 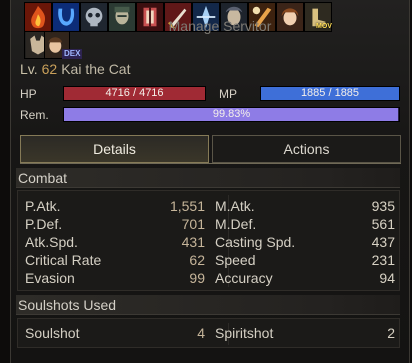 I want to click on hp-bar: 4716 / 4716, so click(x=134, y=93).